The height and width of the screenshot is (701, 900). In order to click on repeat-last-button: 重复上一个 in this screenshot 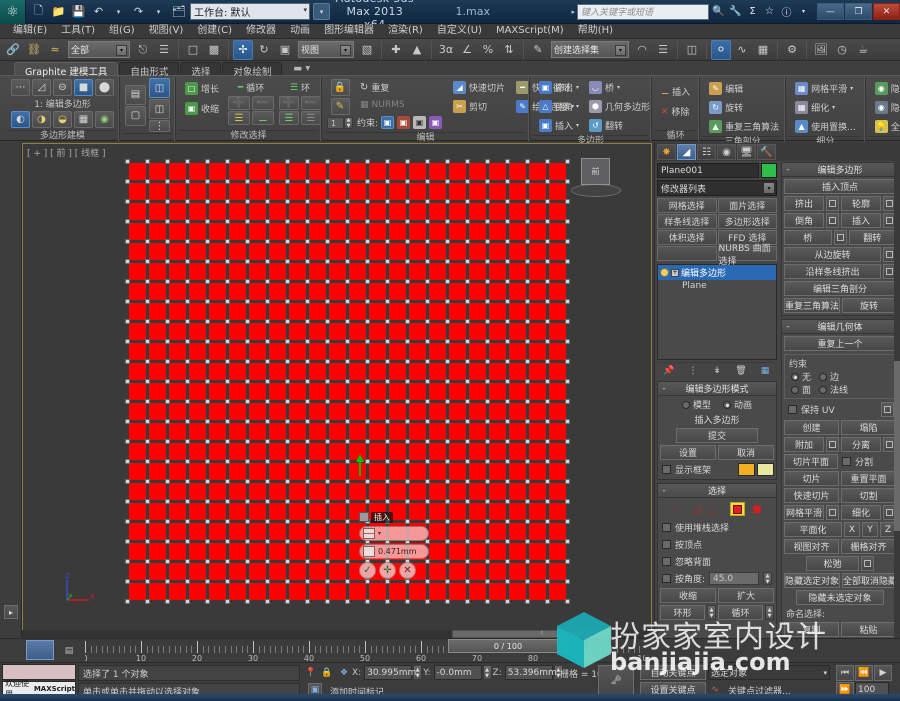, I will do `click(840, 343)`.